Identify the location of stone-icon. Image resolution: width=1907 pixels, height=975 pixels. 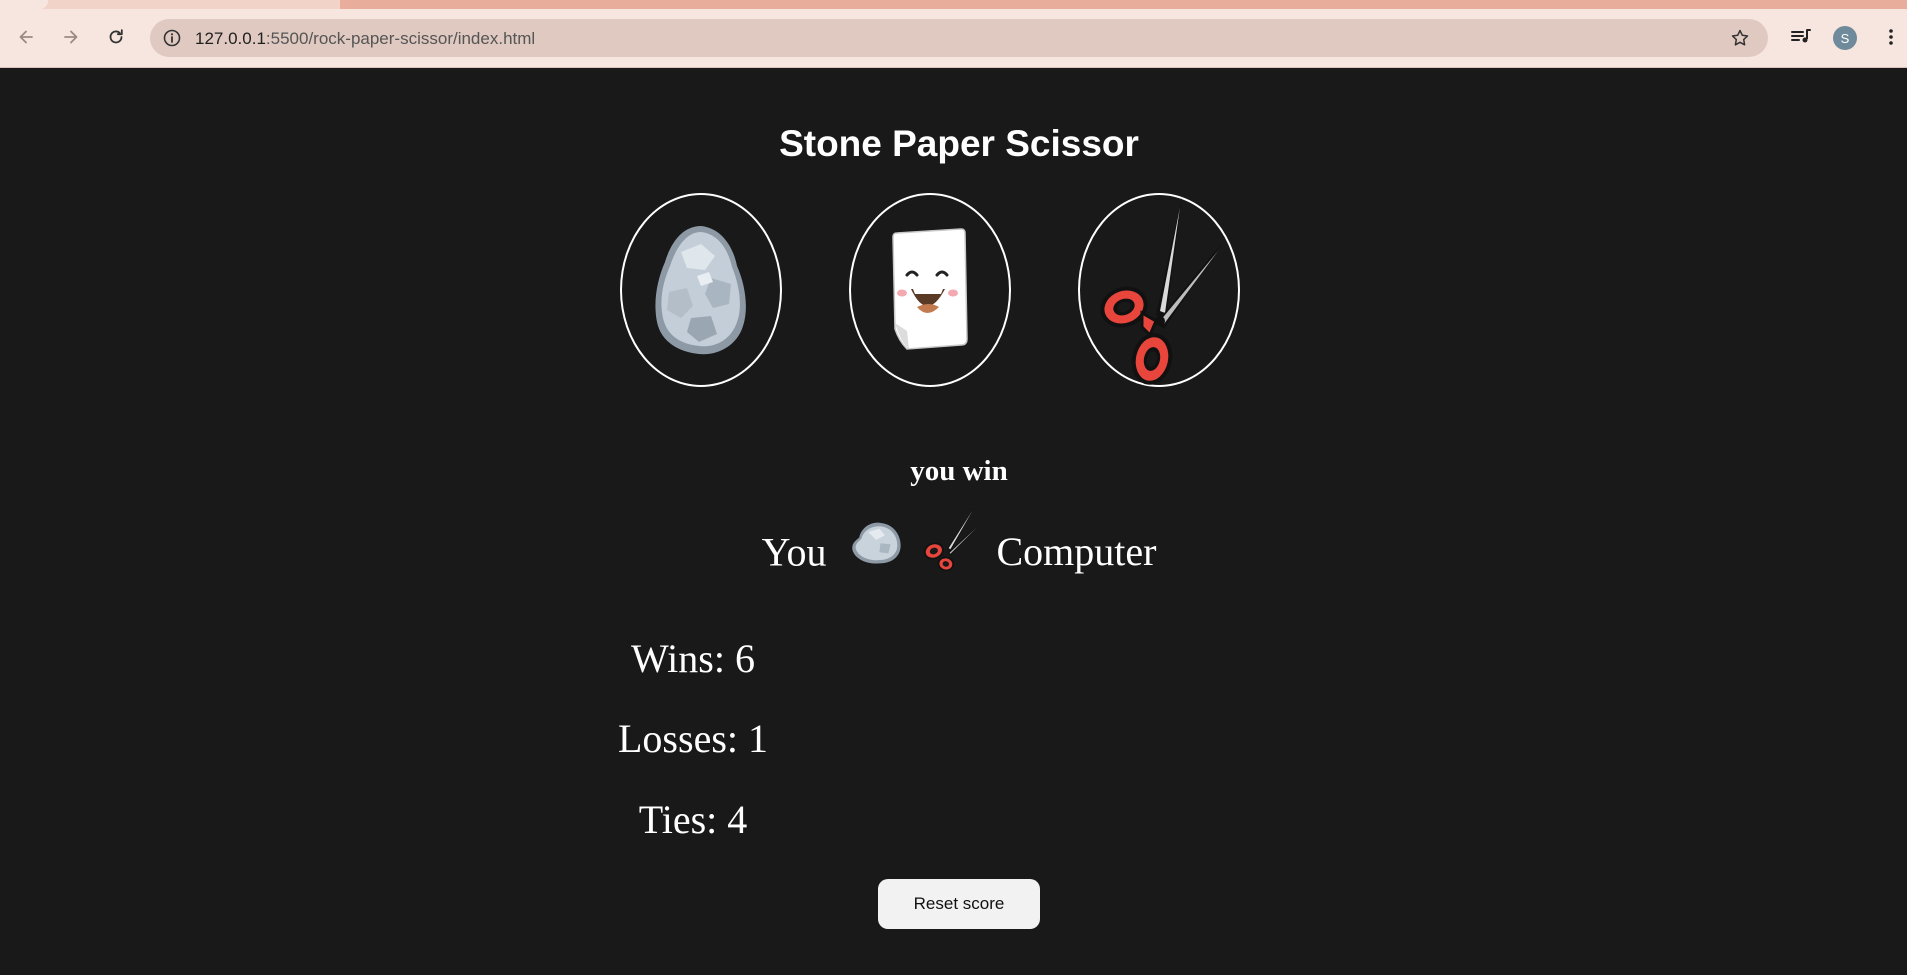
(700, 290).